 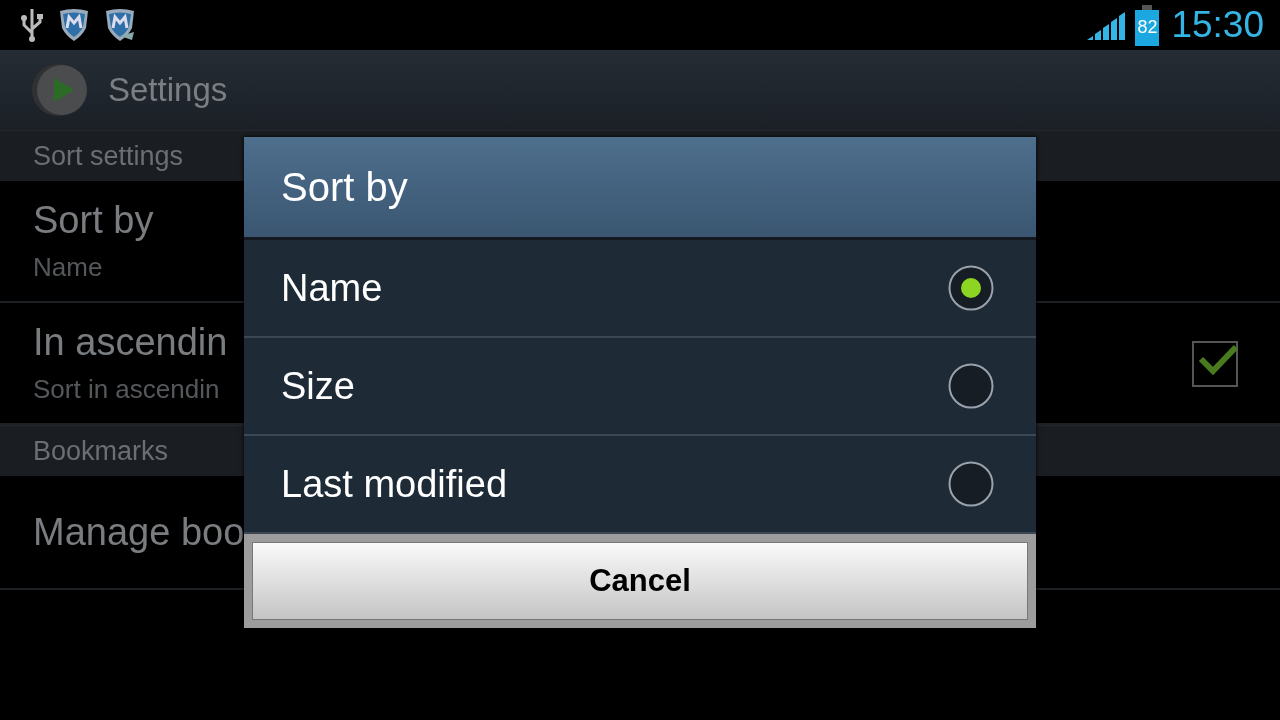 I want to click on screen-title: Settings, so click(x=168, y=90).